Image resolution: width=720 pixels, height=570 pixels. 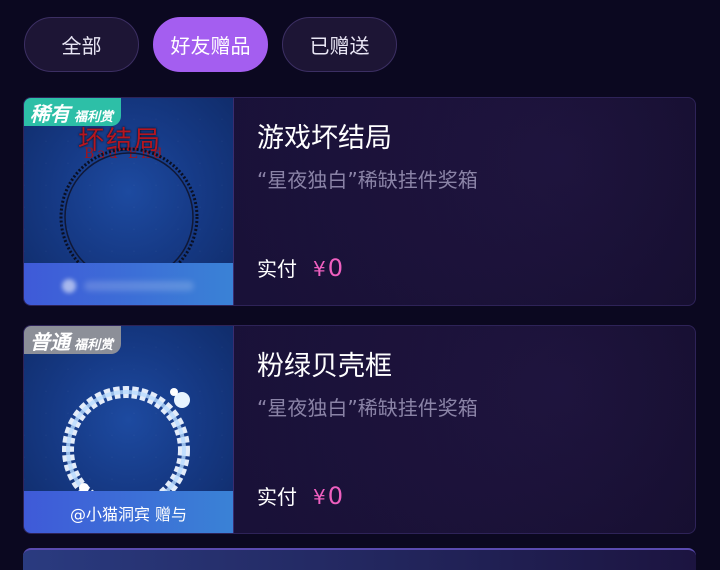 I want to click on sender-footer: @小猫洞宾 赠与, so click(x=128, y=512).